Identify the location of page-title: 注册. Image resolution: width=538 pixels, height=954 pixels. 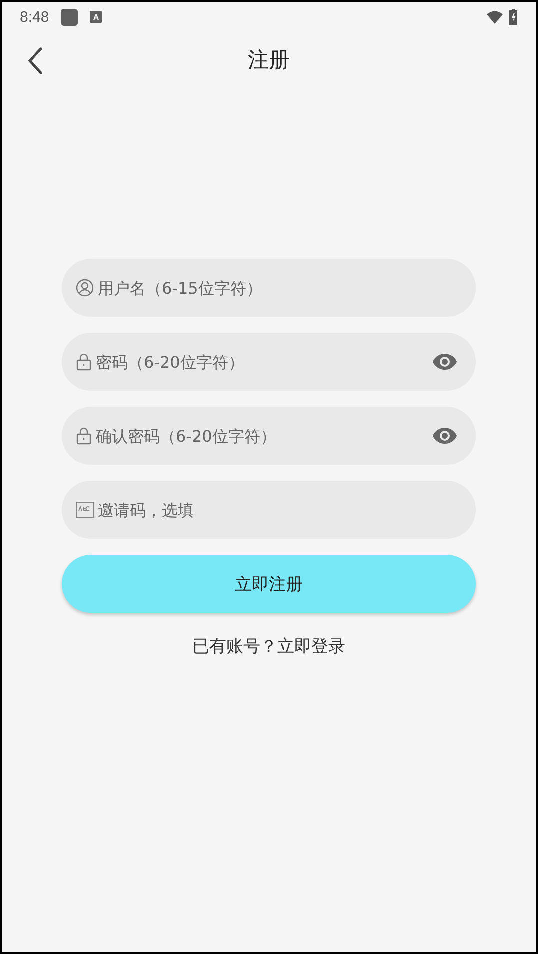
(269, 60).